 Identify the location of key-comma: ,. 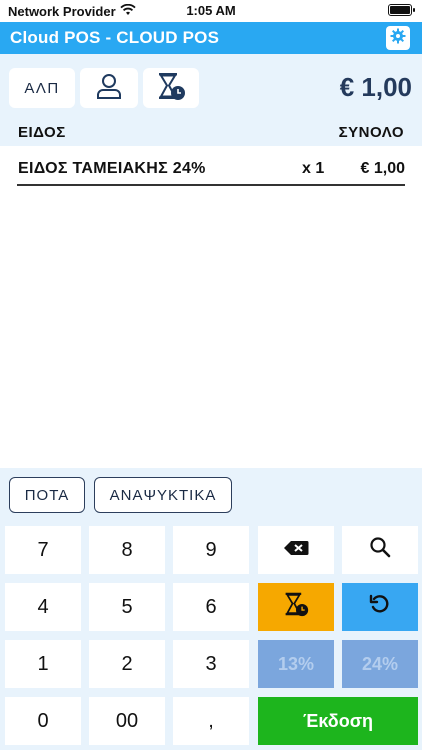
(211, 721).